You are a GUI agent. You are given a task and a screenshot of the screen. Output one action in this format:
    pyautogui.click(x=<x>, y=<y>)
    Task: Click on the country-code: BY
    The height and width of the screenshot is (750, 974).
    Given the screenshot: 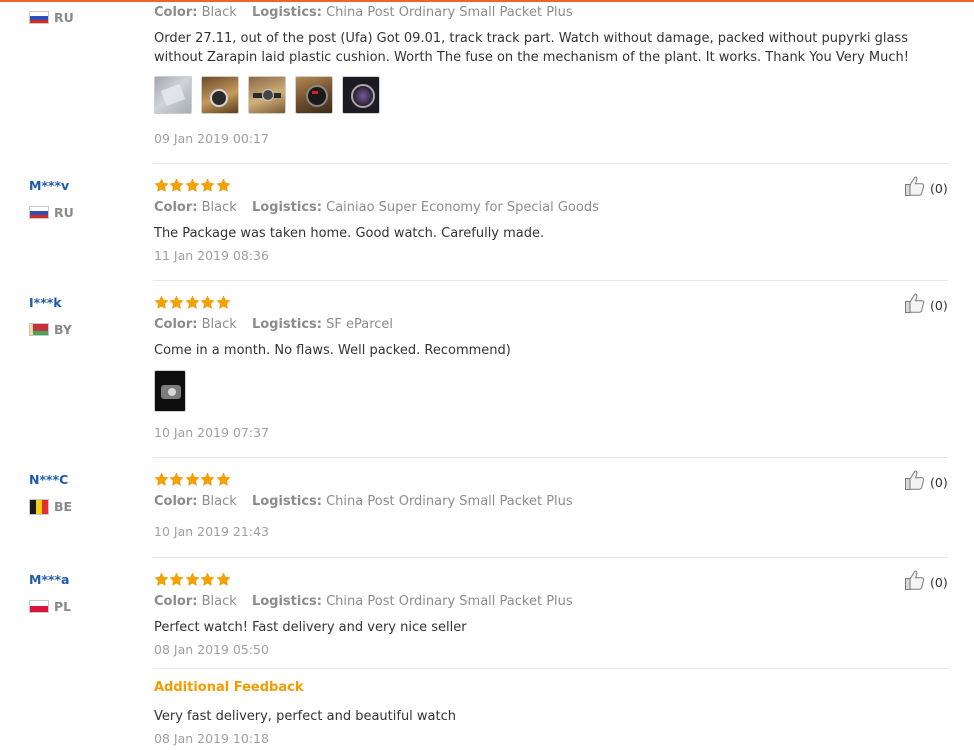 What is the action you would take?
    pyautogui.click(x=63, y=329)
    